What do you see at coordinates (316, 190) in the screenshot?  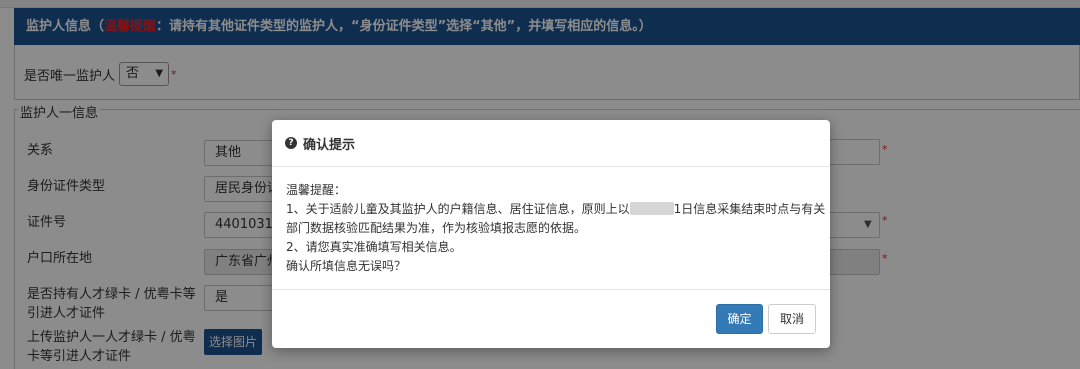 I see `dialog-line-1: 温馨提醒：` at bounding box center [316, 190].